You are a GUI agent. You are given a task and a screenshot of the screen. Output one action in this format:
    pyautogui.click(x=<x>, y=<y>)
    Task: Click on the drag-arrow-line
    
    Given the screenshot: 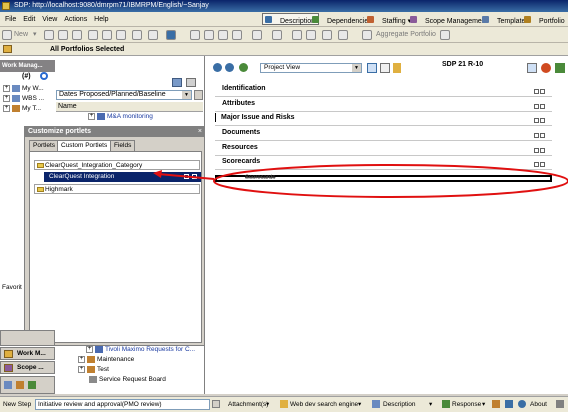 What is the action you would take?
    pyautogui.click(x=186, y=176)
    